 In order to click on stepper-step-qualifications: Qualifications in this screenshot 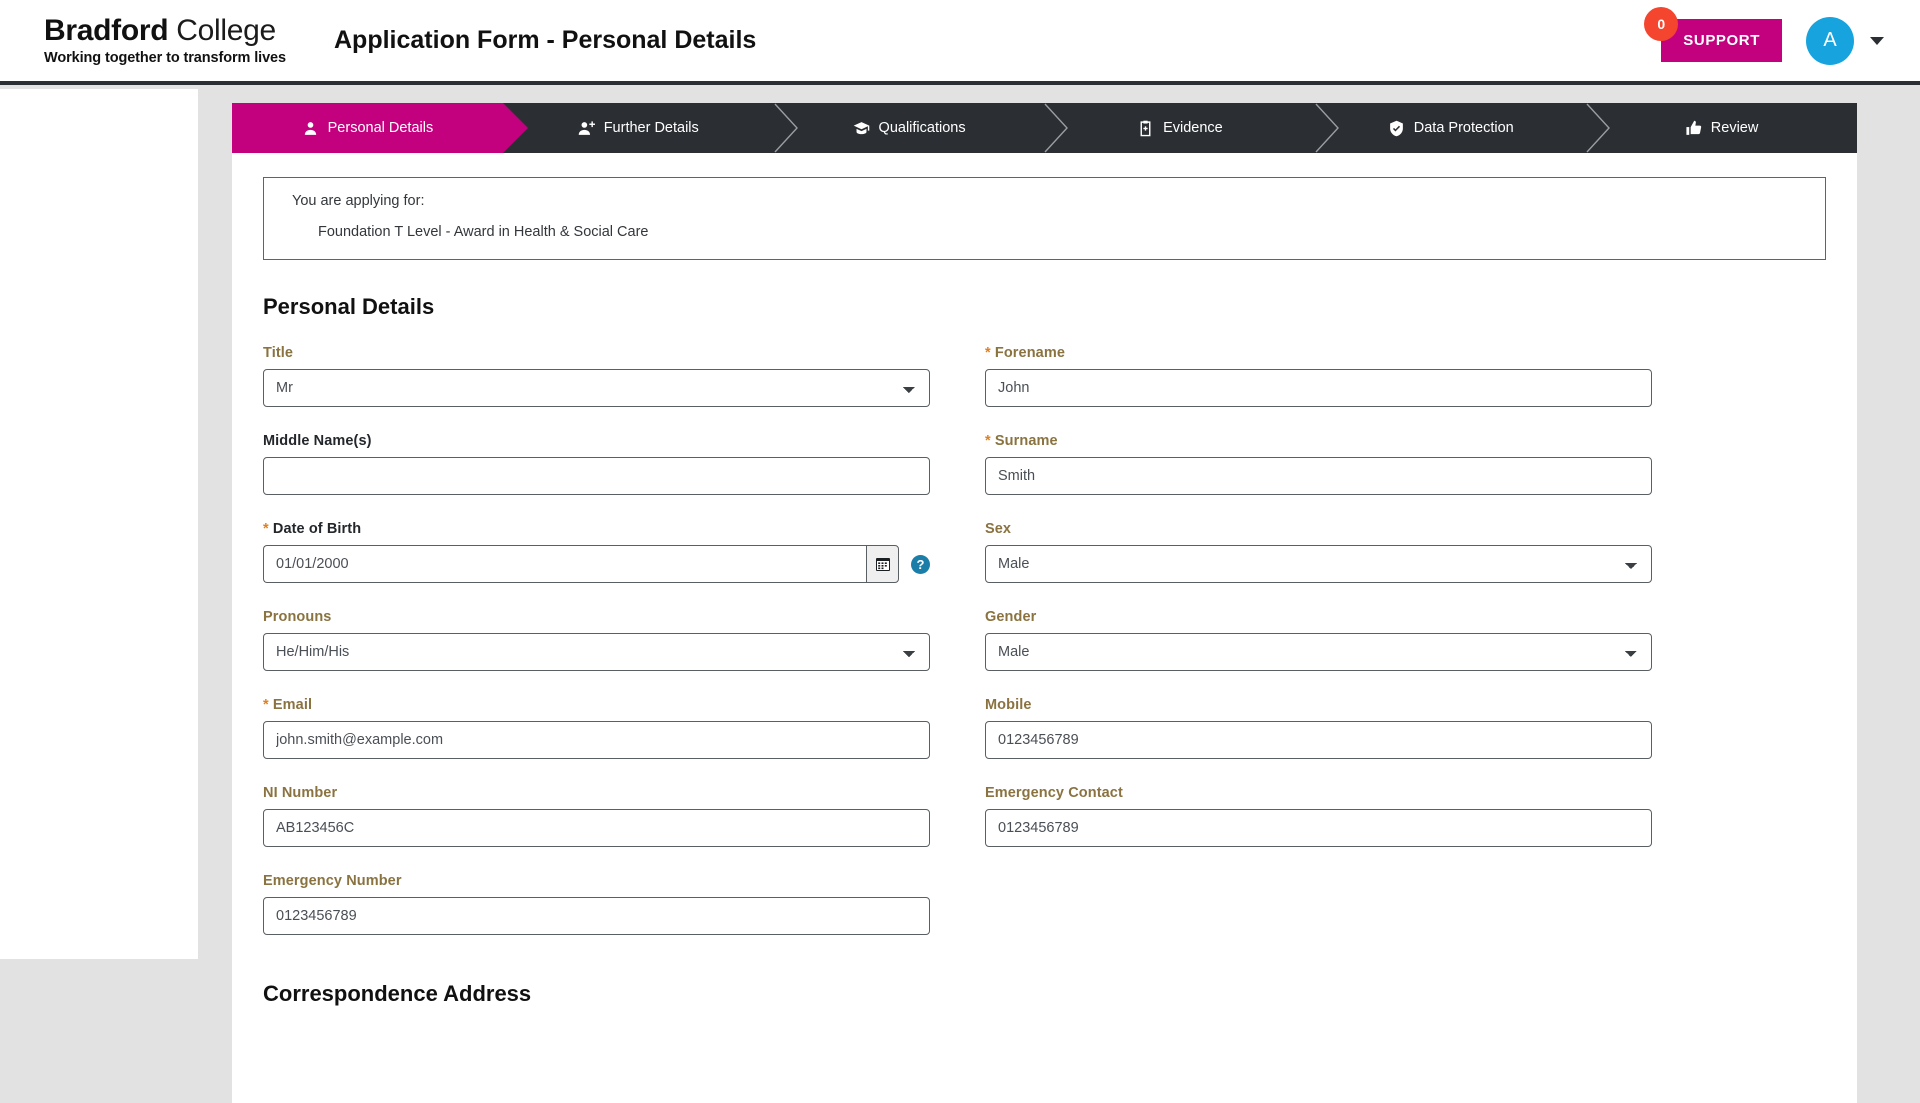, I will do `click(921, 128)`.